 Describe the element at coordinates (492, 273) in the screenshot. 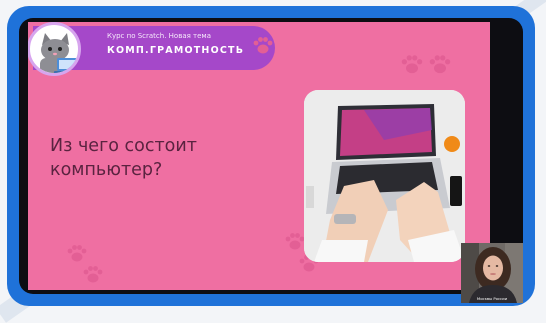

I see `webcam-video: Москвы России` at that location.